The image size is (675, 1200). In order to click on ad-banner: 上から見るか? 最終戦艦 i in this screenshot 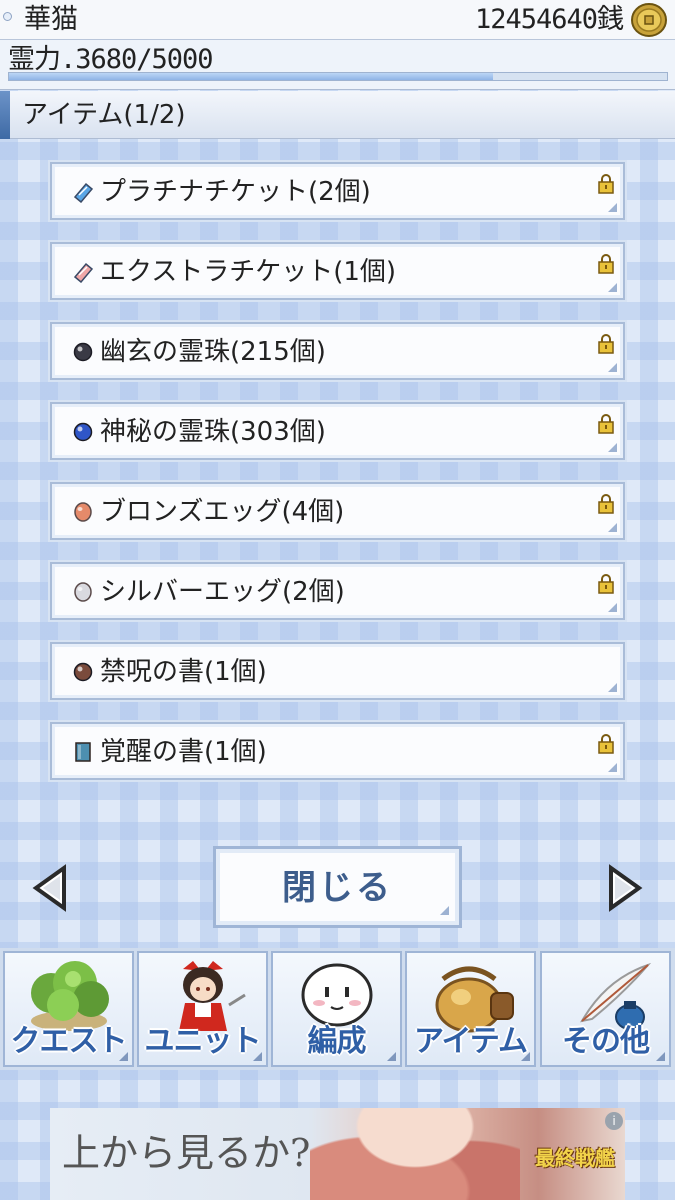, I will do `click(337, 1154)`.